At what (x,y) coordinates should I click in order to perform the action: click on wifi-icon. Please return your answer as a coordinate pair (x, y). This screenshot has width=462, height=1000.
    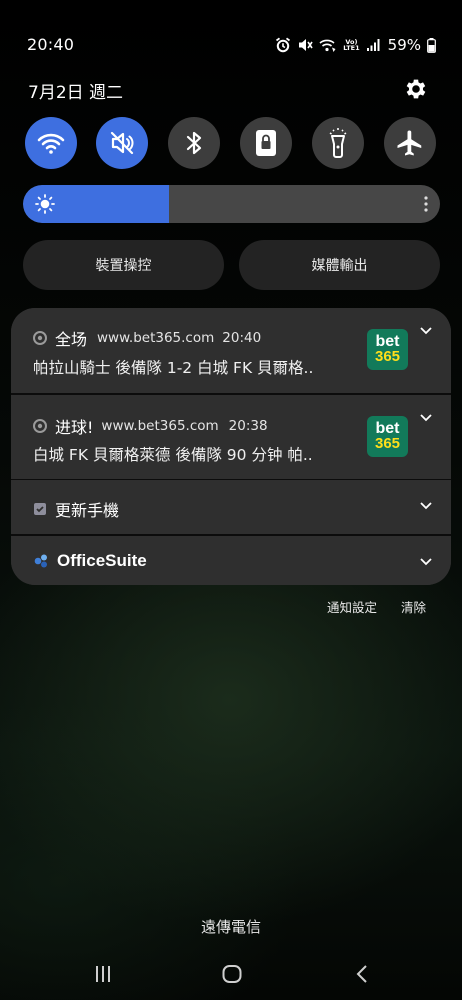
    Looking at the image, I should click on (51, 143).